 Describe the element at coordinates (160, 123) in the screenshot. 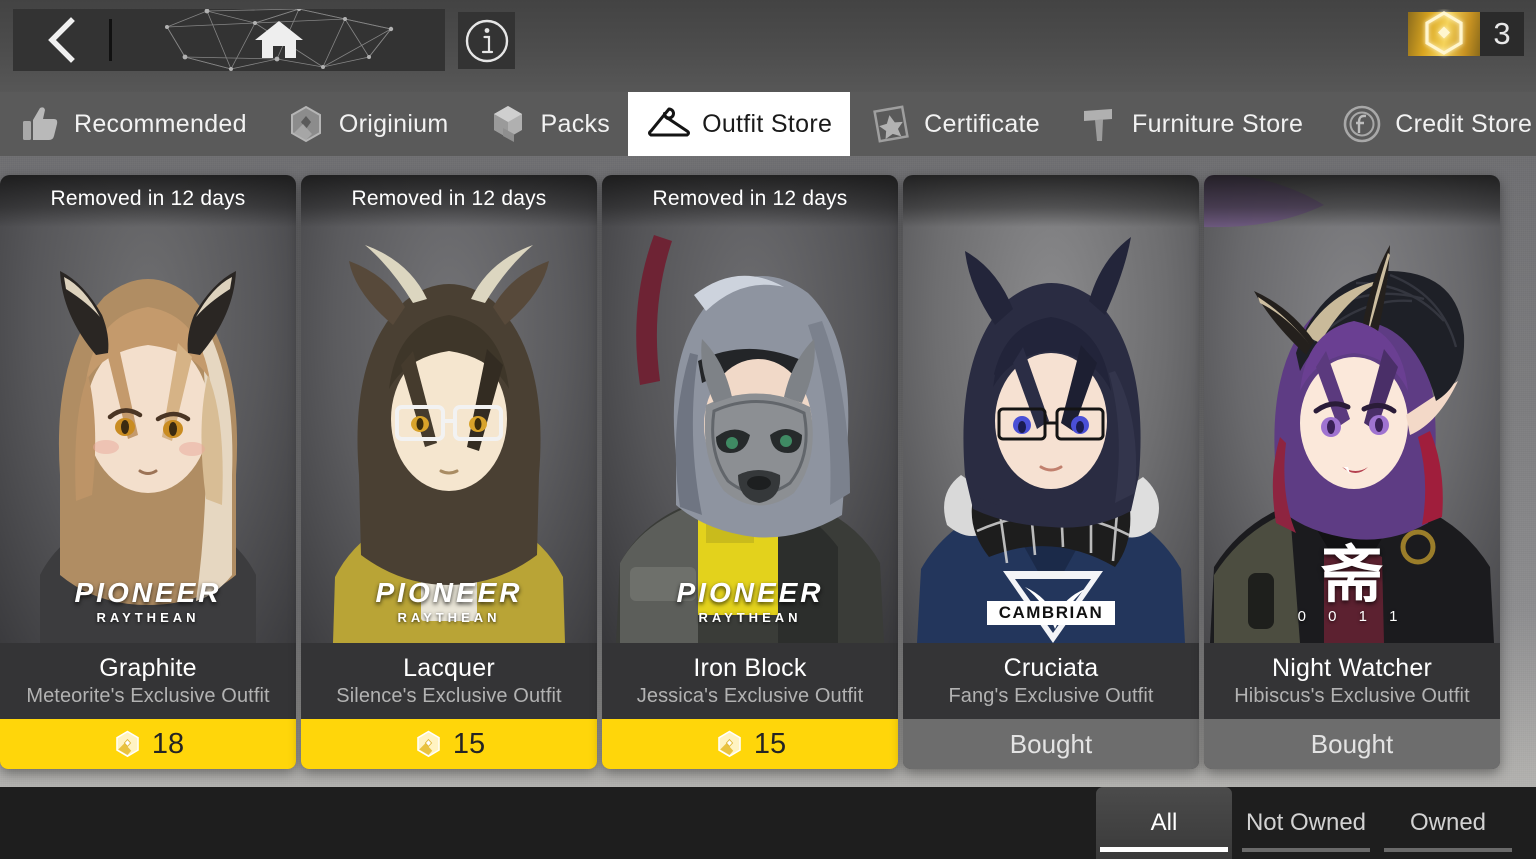

I see `tab-label: Recommended` at that location.